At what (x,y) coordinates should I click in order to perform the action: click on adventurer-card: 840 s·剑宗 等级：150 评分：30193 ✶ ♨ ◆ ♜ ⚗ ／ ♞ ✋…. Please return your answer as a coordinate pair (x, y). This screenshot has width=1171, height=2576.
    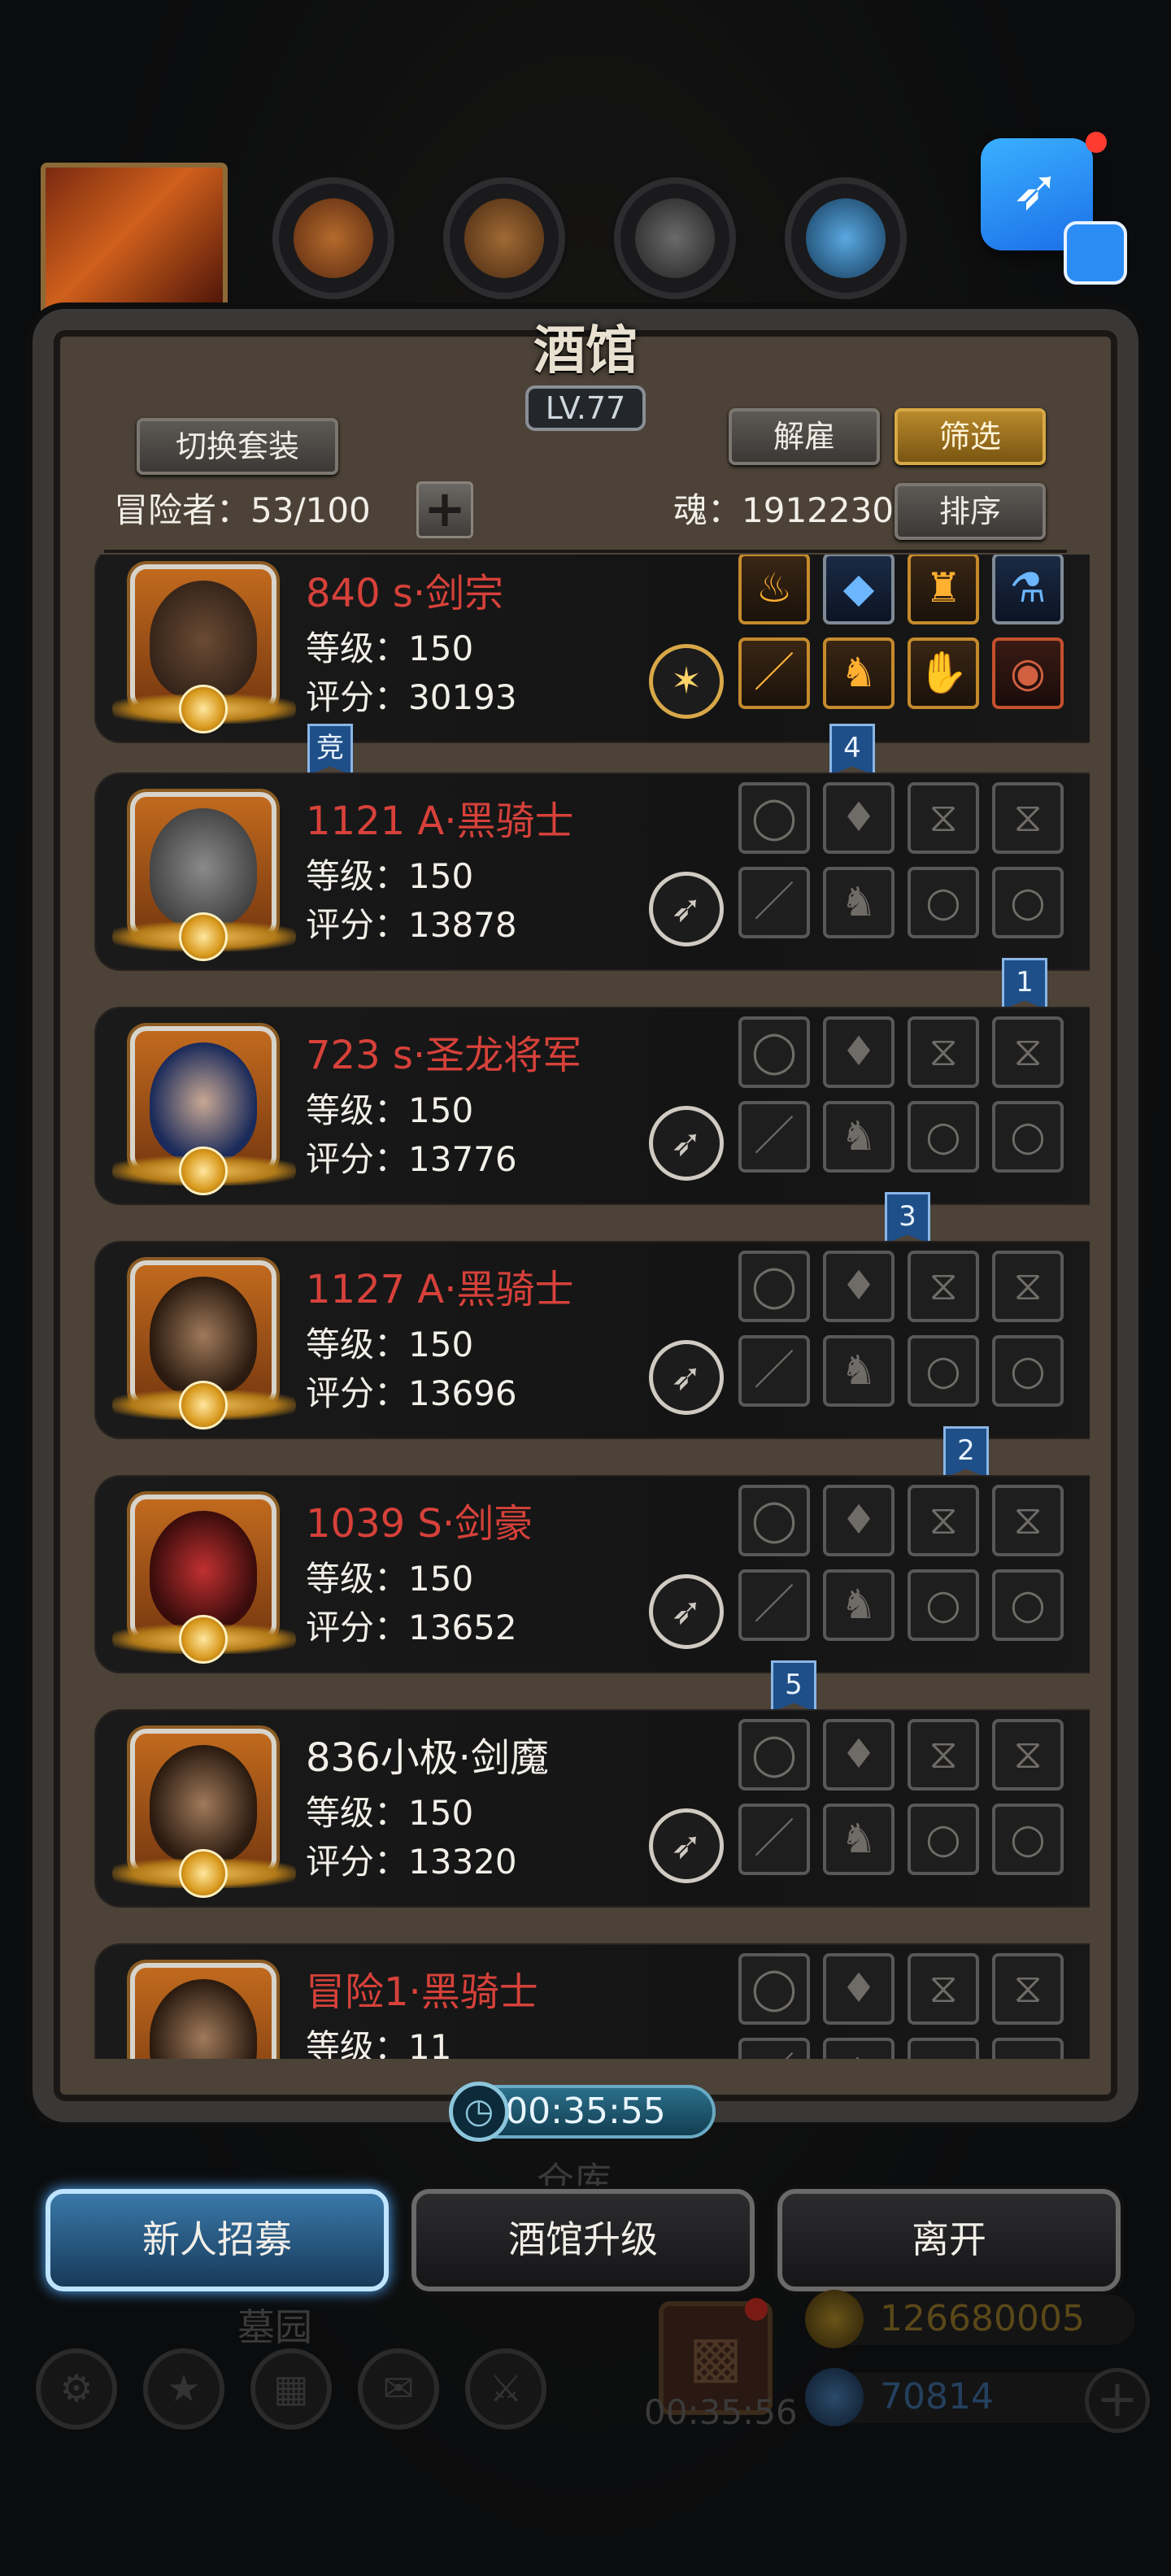
    Looking at the image, I should click on (593, 649).